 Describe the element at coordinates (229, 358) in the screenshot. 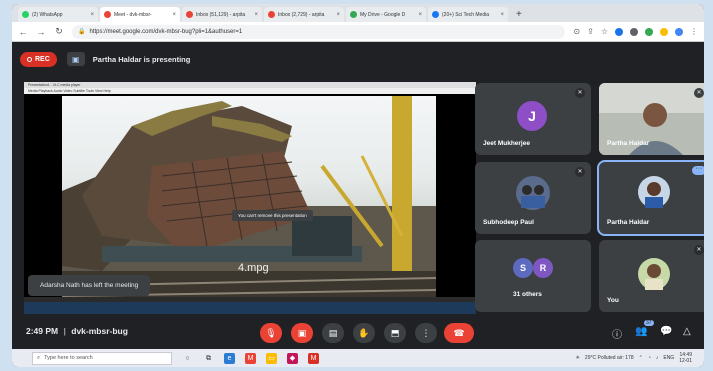

I see `edge-icon: e` at that location.